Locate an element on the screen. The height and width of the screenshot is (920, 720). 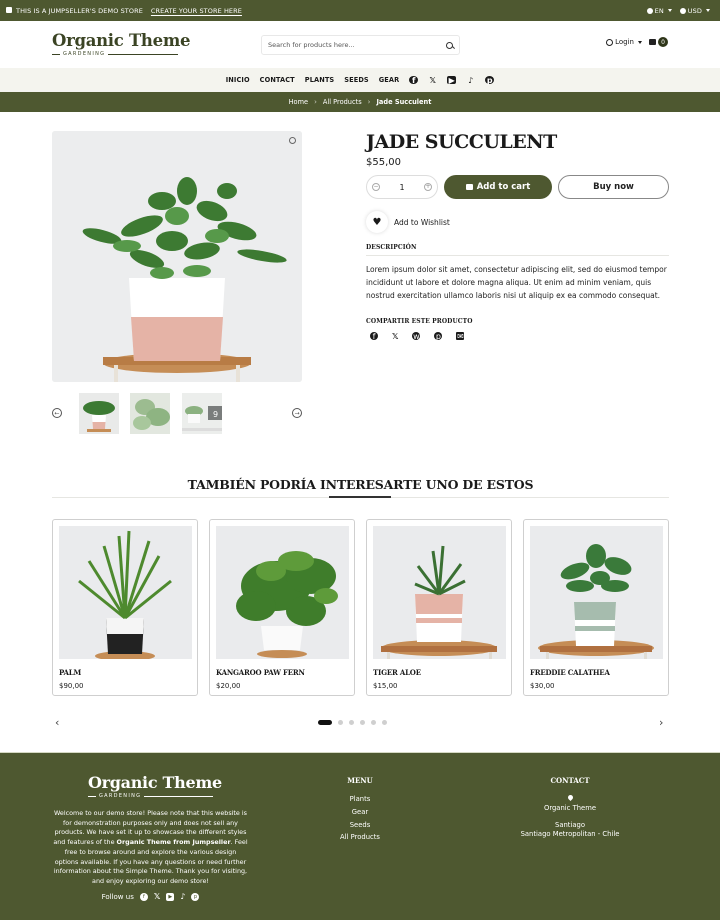
breadcrumb-home: Home is located at coordinates (298, 102).